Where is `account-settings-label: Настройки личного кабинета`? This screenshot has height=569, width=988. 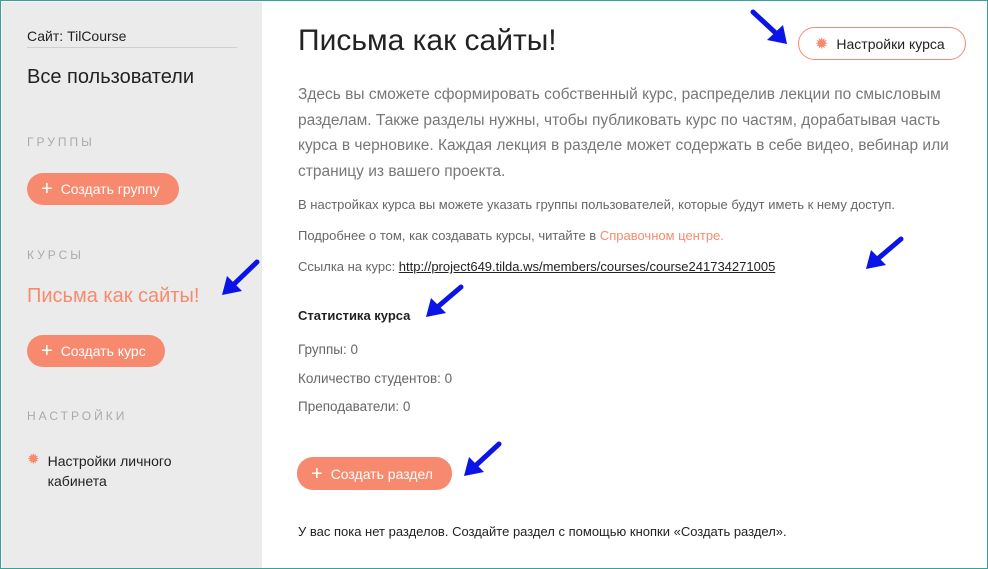 account-settings-label: Настройки личного кабинета is located at coordinates (109, 471).